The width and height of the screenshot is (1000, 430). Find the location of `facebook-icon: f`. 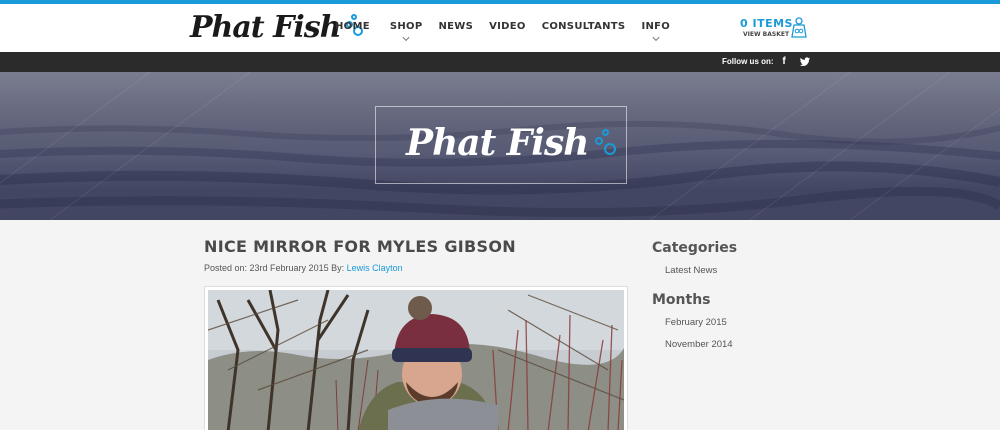

facebook-icon: f is located at coordinates (784, 62).